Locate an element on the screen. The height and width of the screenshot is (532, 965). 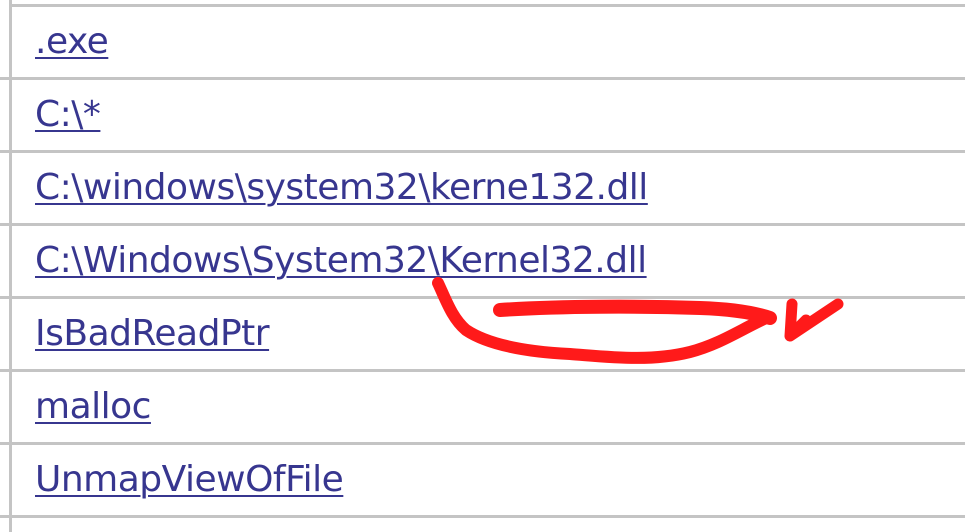
string-link-isbadreadptr: IsBadReadPtr is located at coordinates (152, 334).